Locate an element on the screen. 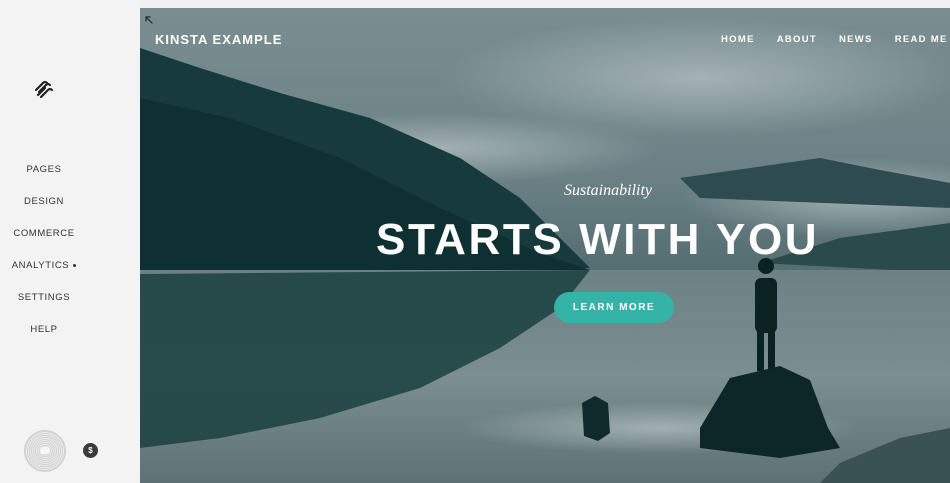  billing-badge-label: $ is located at coordinates (90, 450).